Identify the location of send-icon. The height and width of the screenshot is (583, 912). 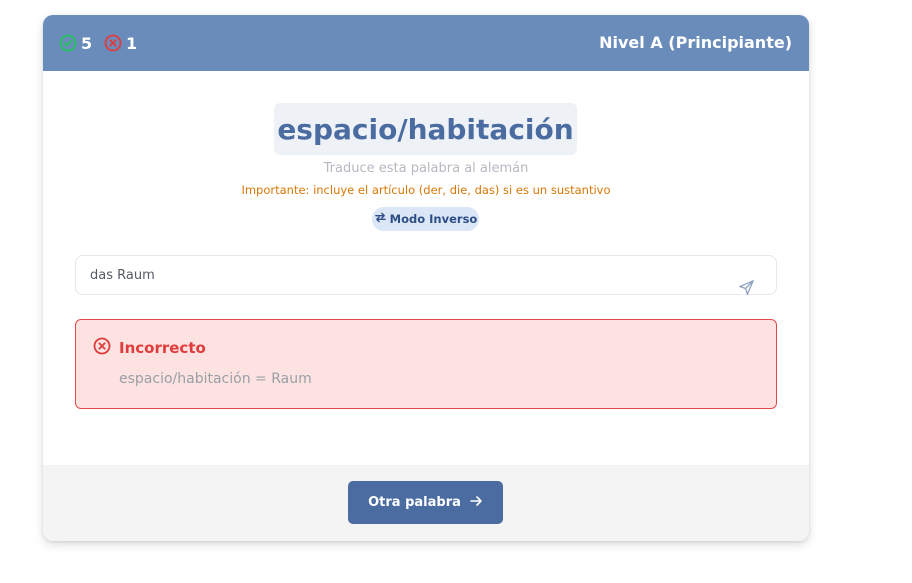
(746, 289).